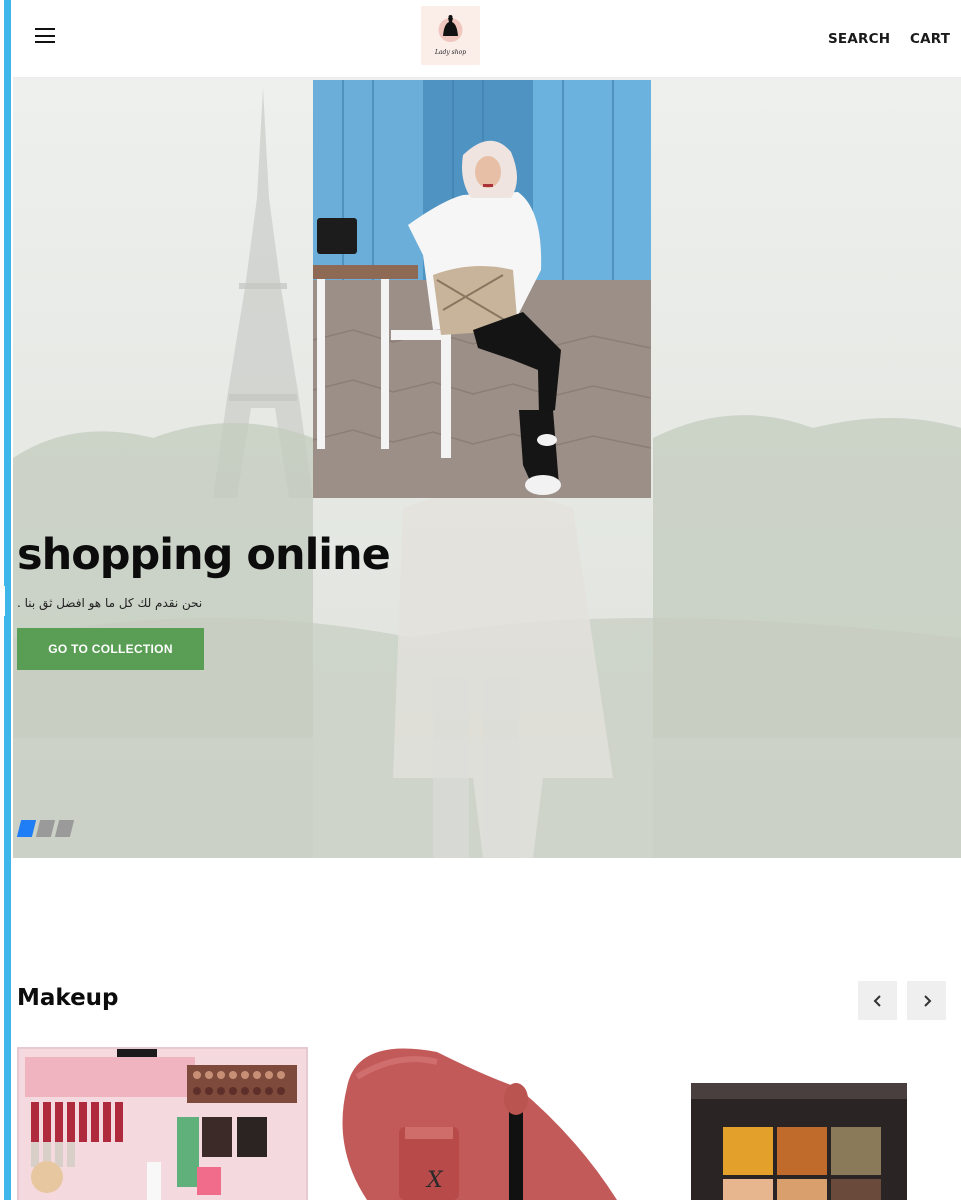 This screenshot has width=961, height=1200. Describe the element at coordinates (110, 603) in the screenshot. I see `hero-subtitle: نحن نقدم لك كل ما هو افضل ثق بنا .` at that location.